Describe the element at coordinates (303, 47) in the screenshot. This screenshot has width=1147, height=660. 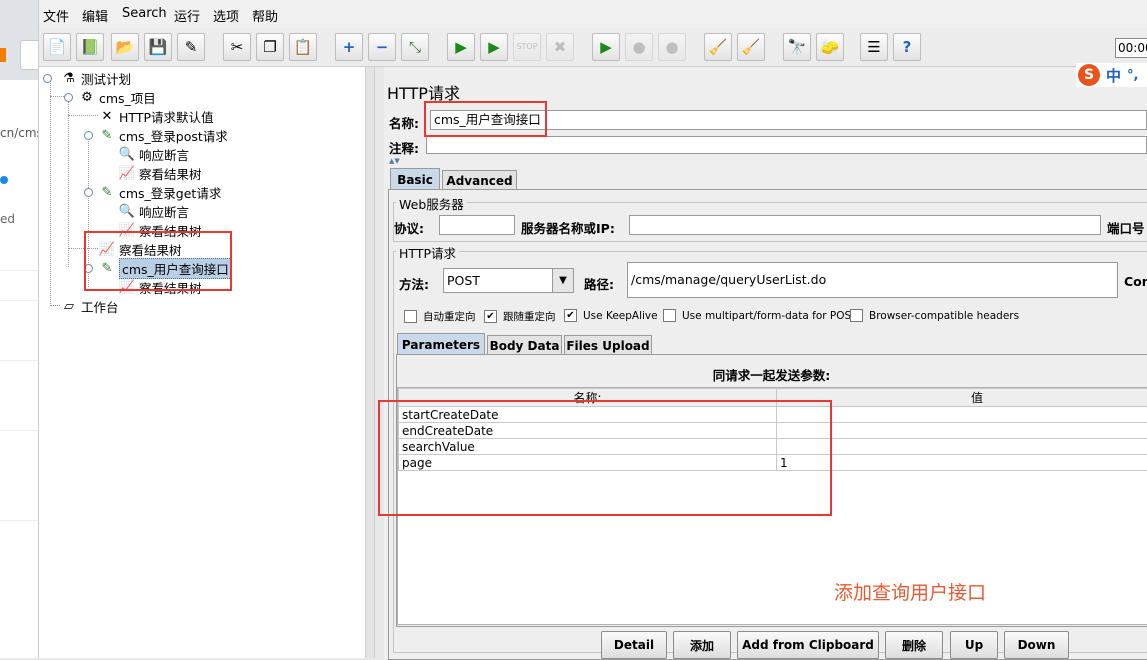
I see `paste-icon: 📋` at that location.